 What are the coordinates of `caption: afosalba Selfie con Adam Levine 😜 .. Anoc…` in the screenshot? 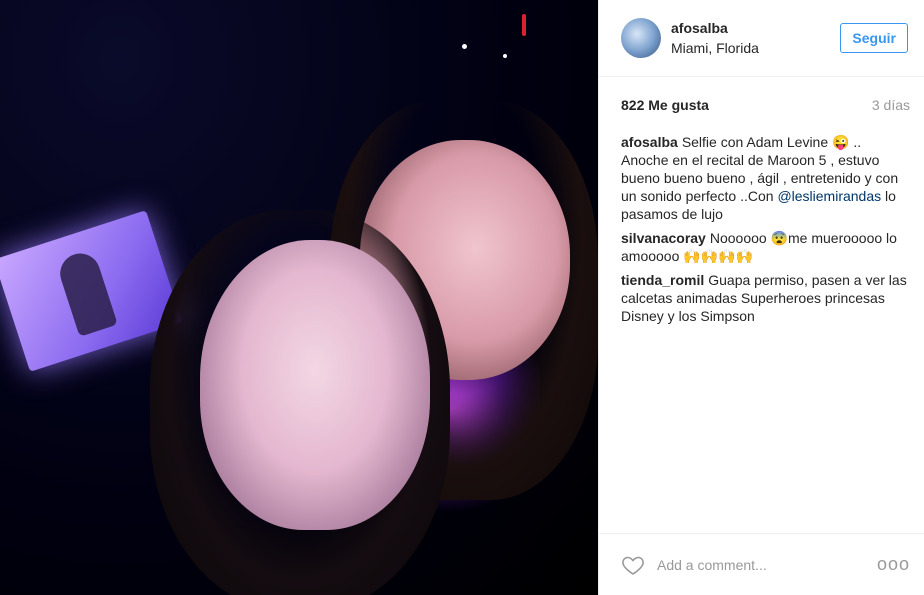 It's located at (765, 178).